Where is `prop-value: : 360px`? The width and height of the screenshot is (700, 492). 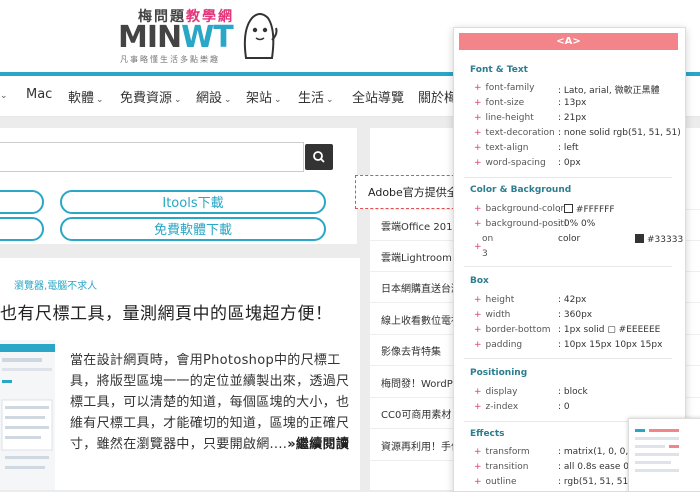 prop-value: : 360px is located at coordinates (575, 315).